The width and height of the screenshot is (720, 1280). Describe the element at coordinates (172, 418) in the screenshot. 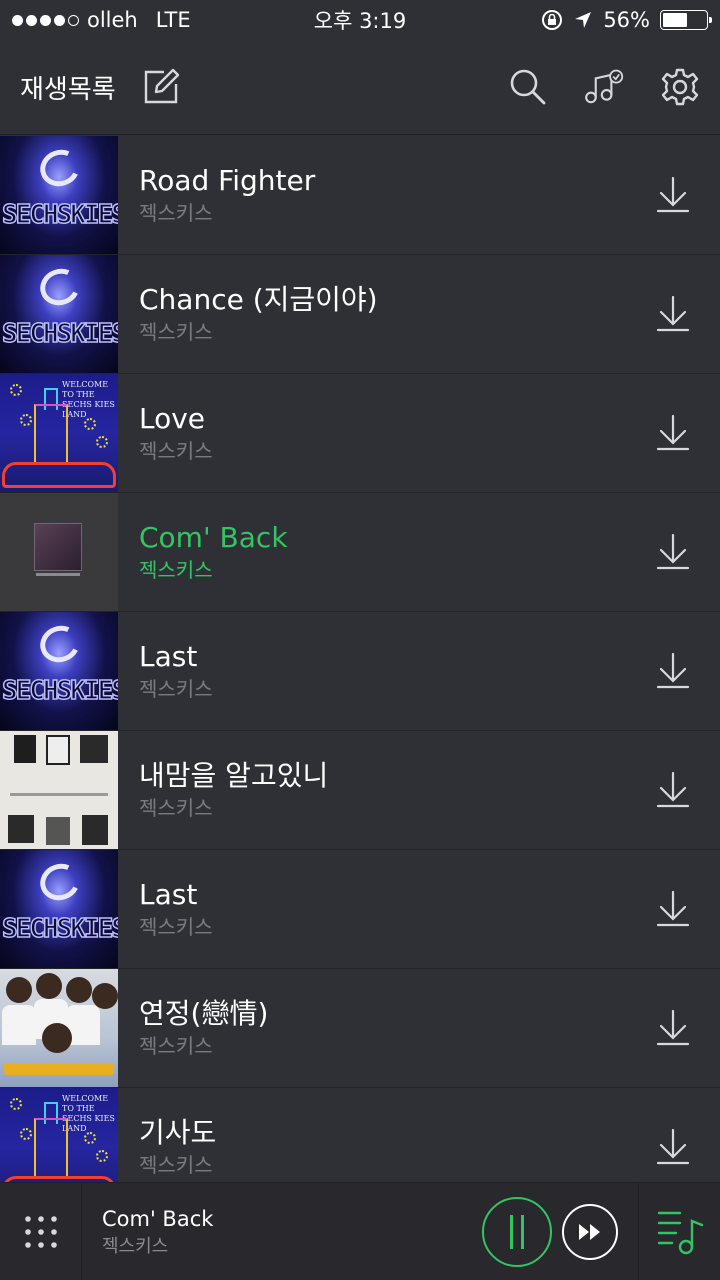

I see `track-title: Love` at that location.